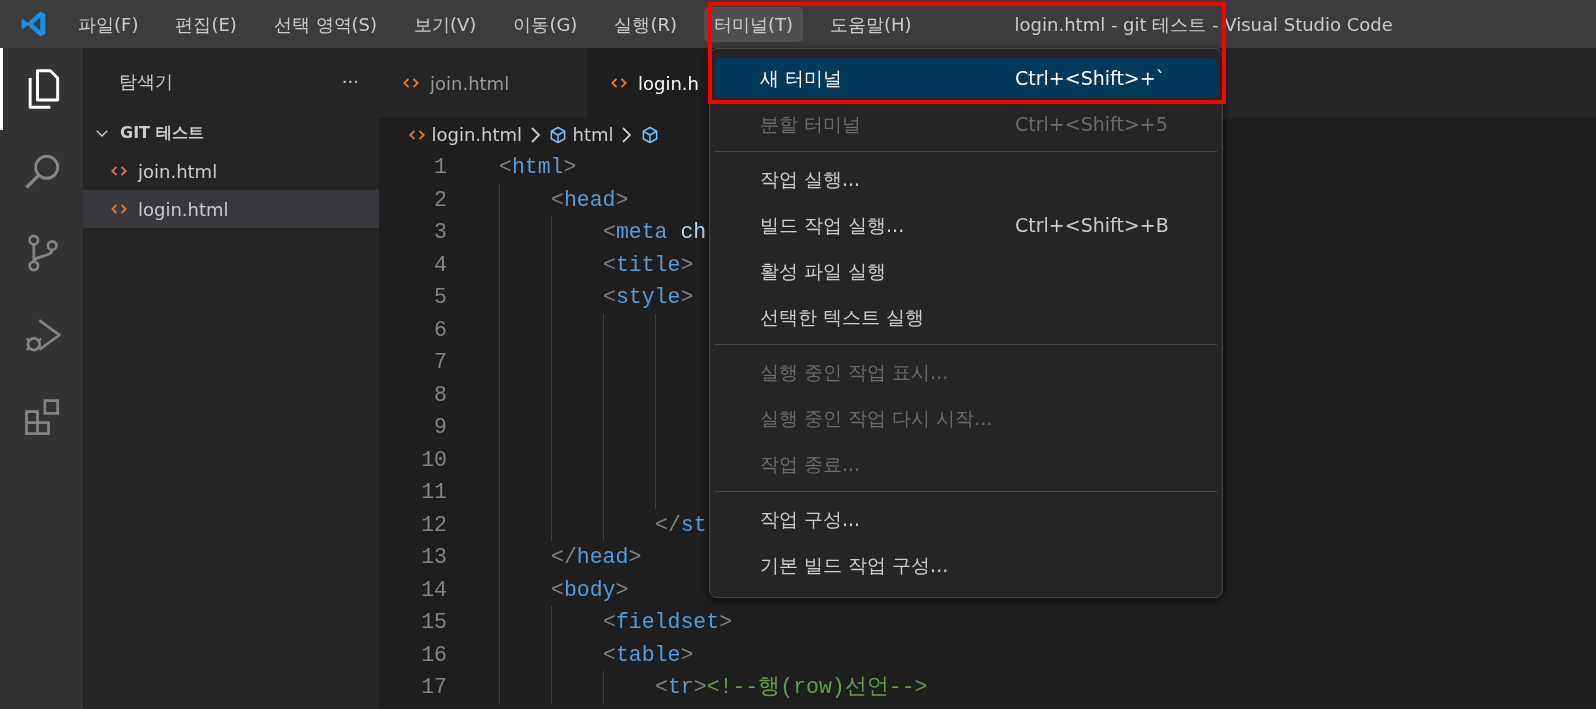 Image resolution: width=1596 pixels, height=709 pixels. I want to click on menu-bar-item: 선택 영역(S), so click(325, 24).